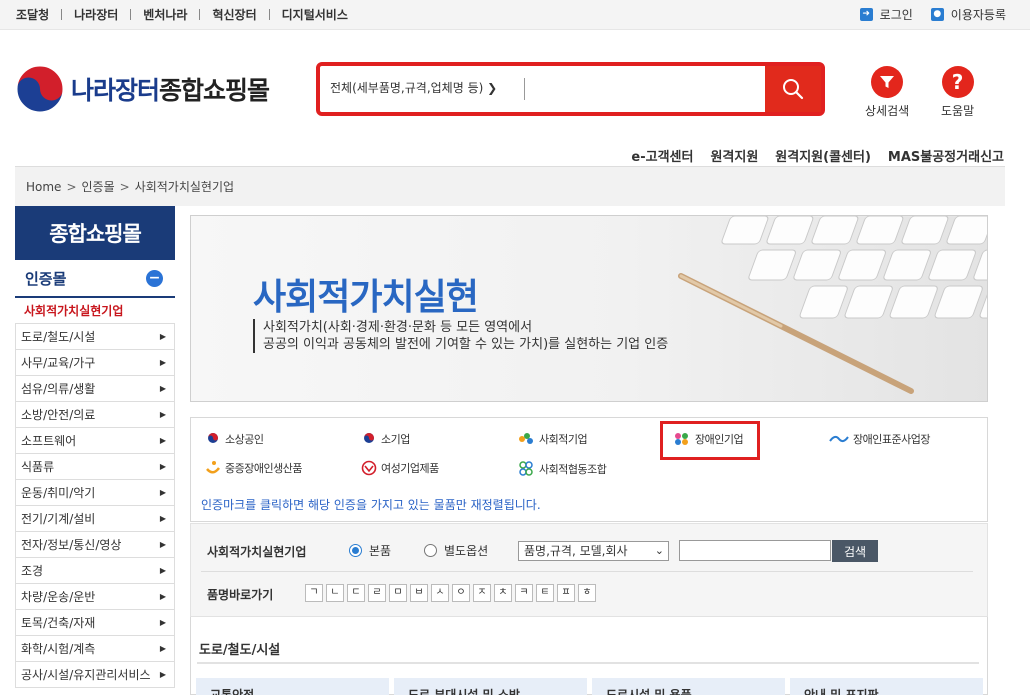  Describe the element at coordinates (524, 593) in the screenshot. I see `jamo-button: ㅋ` at that location.